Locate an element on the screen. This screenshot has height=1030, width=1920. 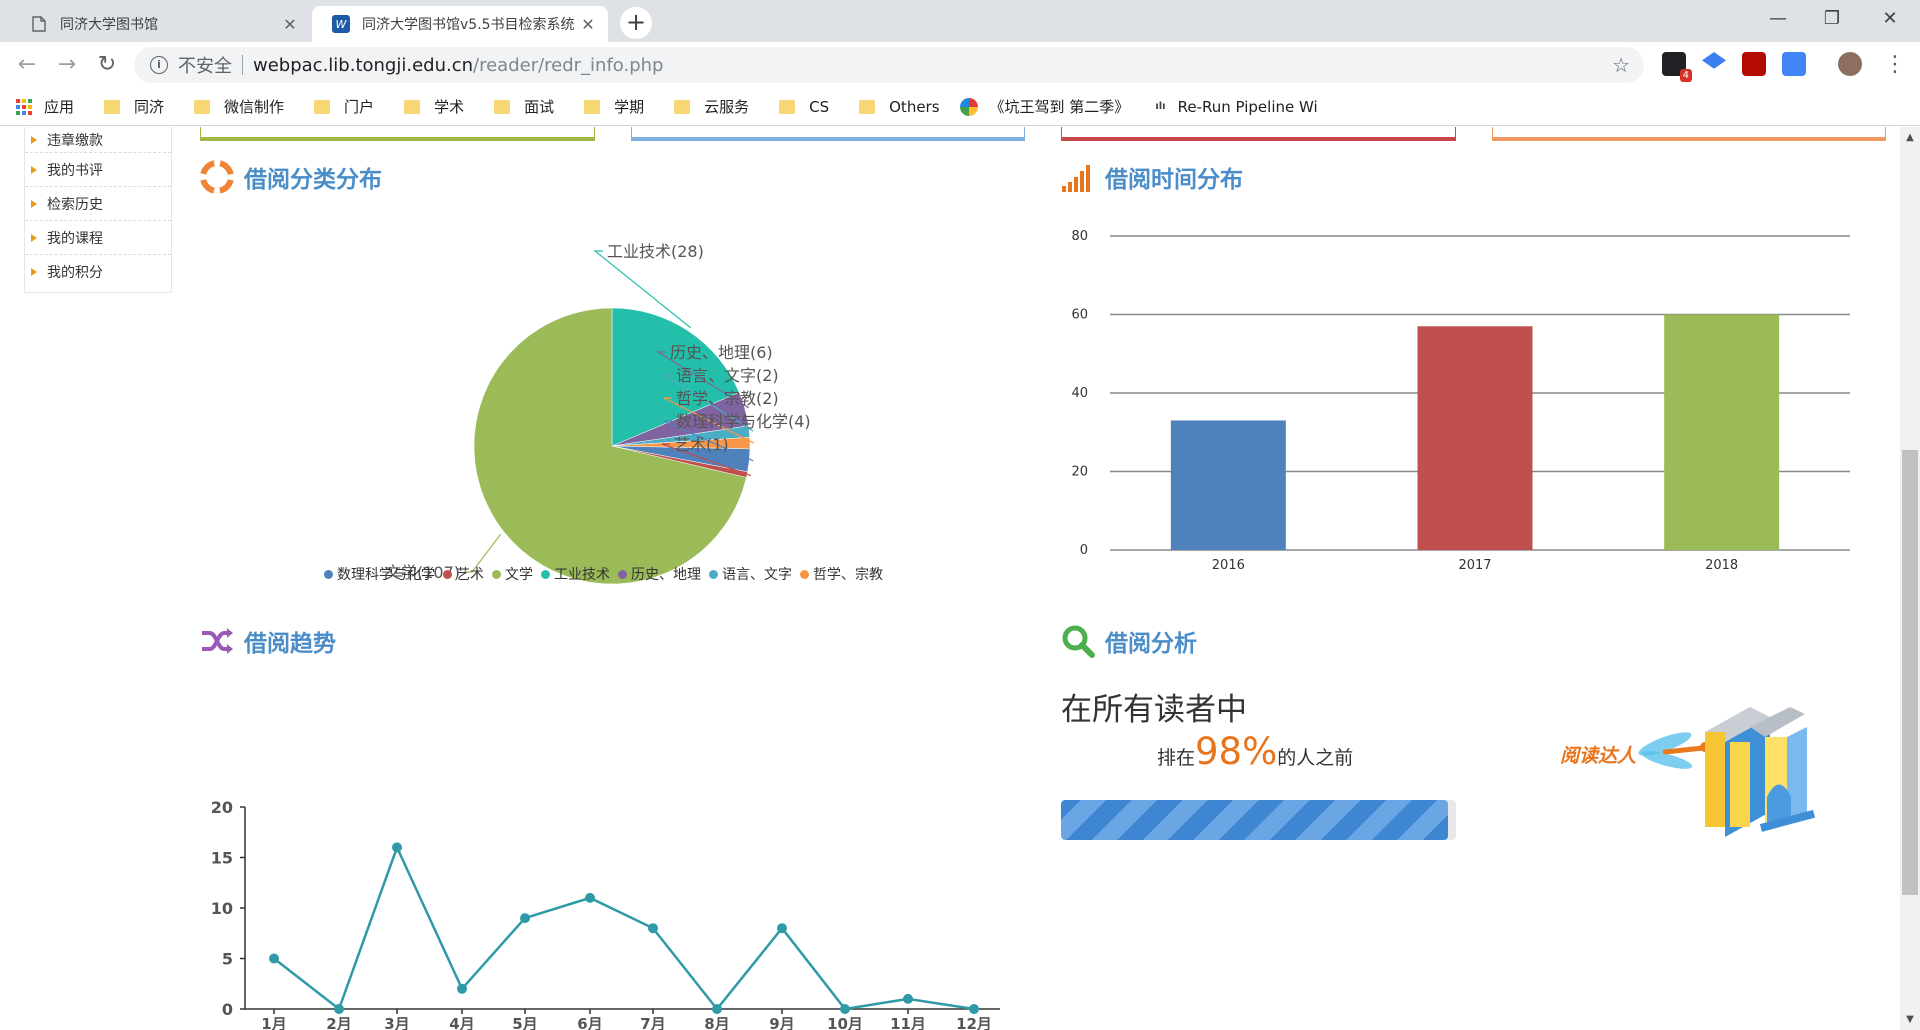
reading-badge: 阅读达人 is located at coordinates (1688, 772).